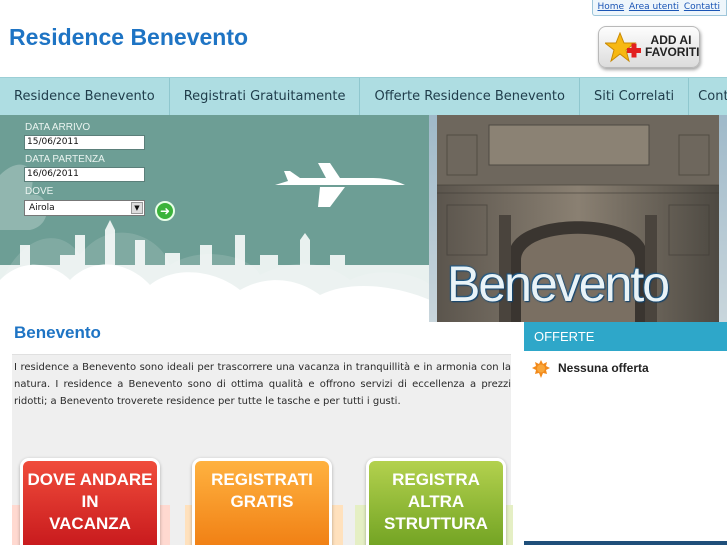 Image resolution: width=727 pixels, height=545 pixels. Describe the element at coordinates (90, 479) in the screenshot. I see `promo-red-line1: DOVE ANDARE` at that location.